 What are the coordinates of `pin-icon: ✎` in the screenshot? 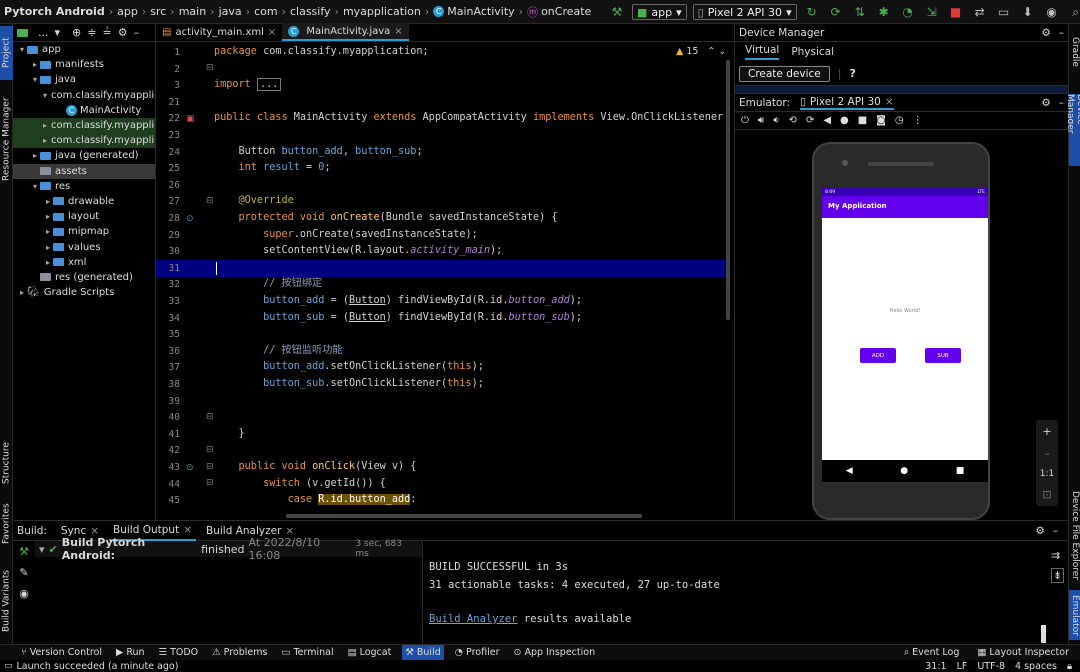 It's located at (23, 572).